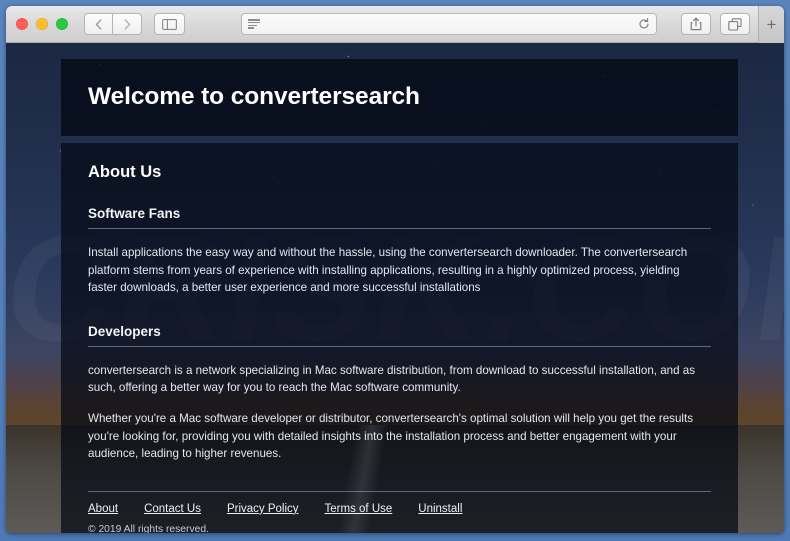 This screenshot has width=790, height=541. Describe the element at coordinates (148, 528) in the screenshot. I see `copyright-text: © 2019 All rights reserved.` at that location.